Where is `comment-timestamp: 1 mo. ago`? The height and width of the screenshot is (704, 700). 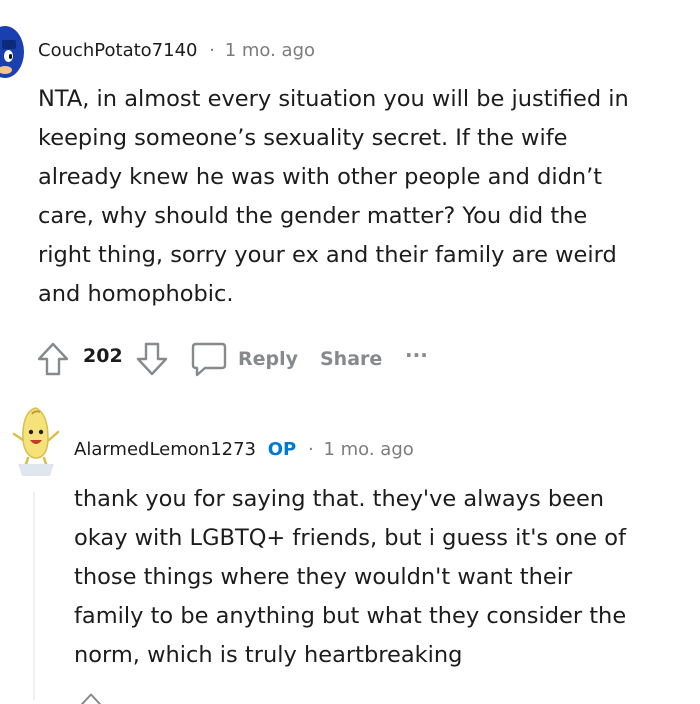
comment-timestamp: 1 mo. ago is located at coordinates (270, 50).